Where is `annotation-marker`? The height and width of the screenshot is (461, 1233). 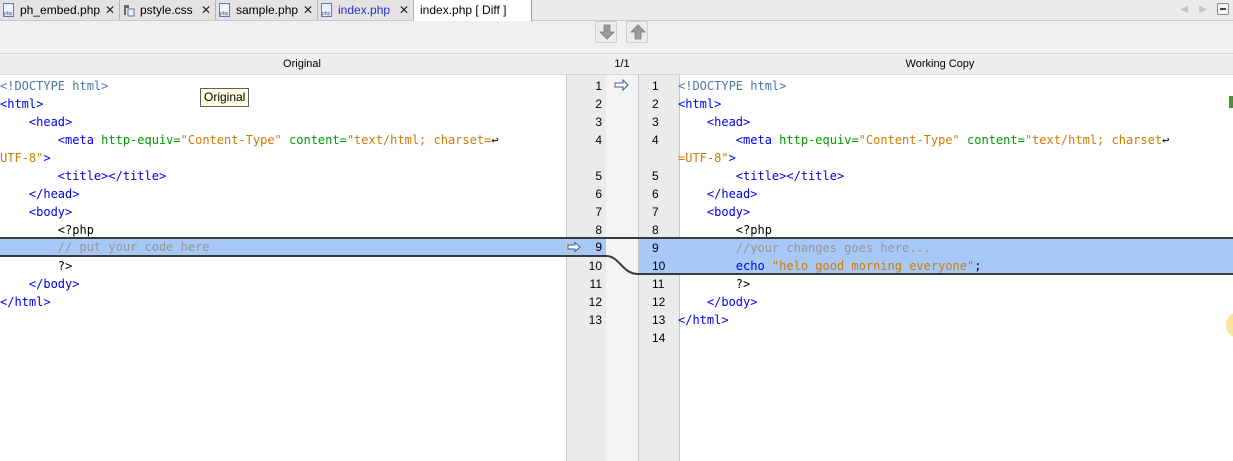 annotation-marker is located at coordinates (1231, 102).